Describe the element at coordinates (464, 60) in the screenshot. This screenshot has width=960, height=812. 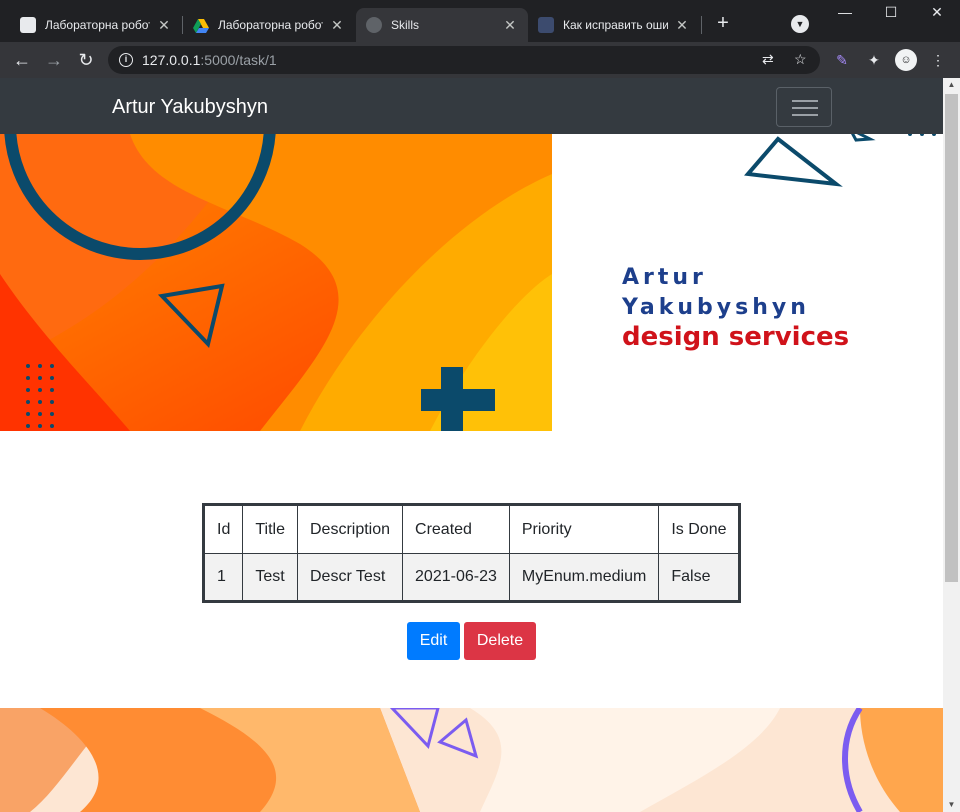
I see `address-bar: i 127.0.0.1:5000/task/1 ⇄ ☆` at that location.